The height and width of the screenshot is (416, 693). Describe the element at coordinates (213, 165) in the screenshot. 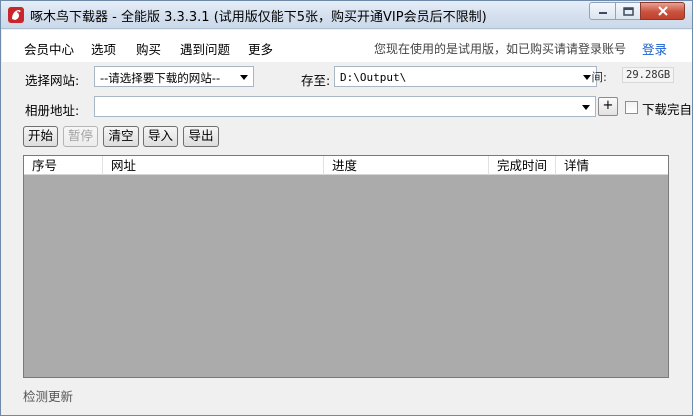

I see `column-header-url: 网址` at that location.